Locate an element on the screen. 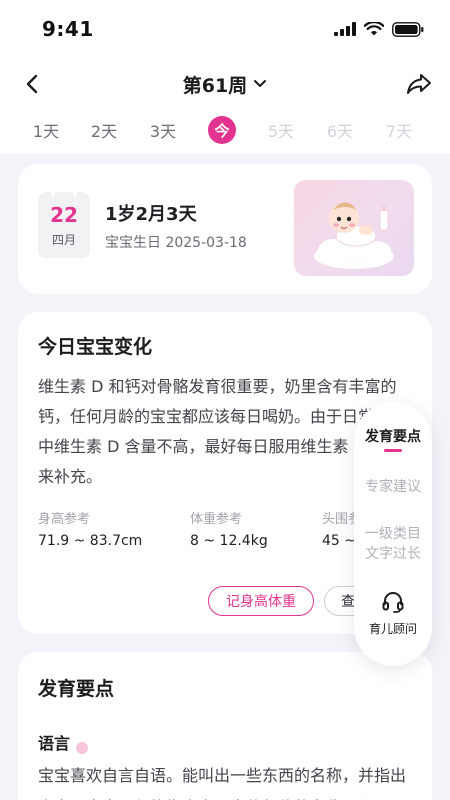 Image resolution: width=450 pixels, height=800 pixels. side-item-development: 发育要点 is located at coordinates (393, 436).